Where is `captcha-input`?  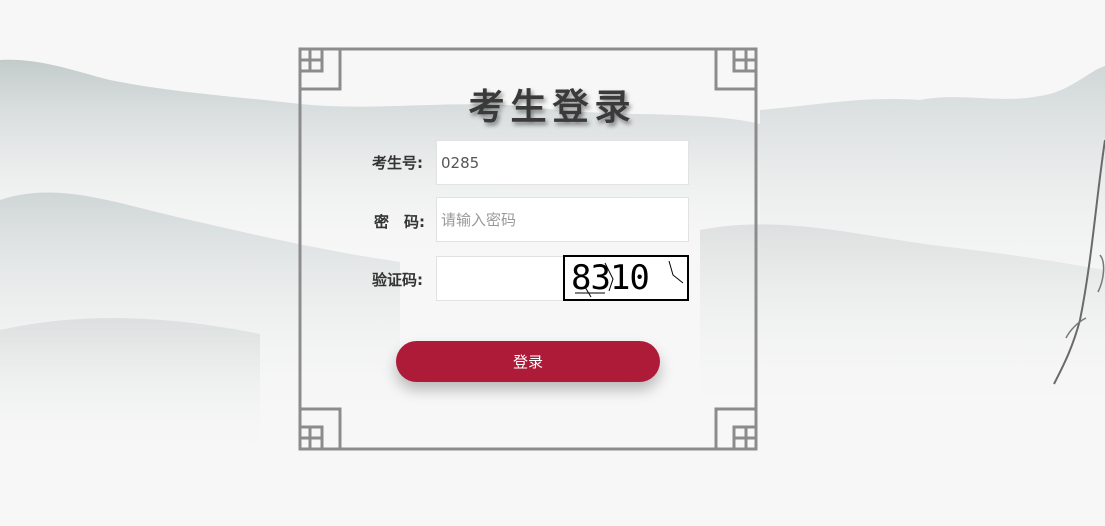
captcha-input is located at coordinates (500, 278).